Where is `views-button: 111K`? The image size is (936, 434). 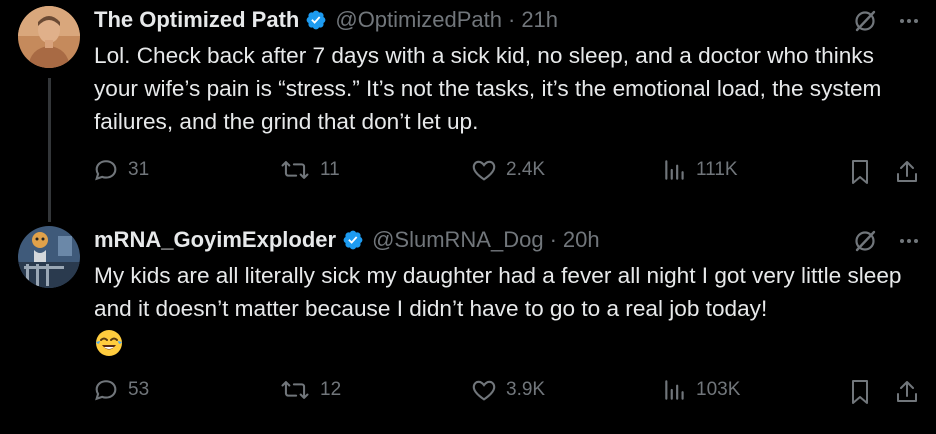
views-button: 111K is located at coordinates (700, 170).